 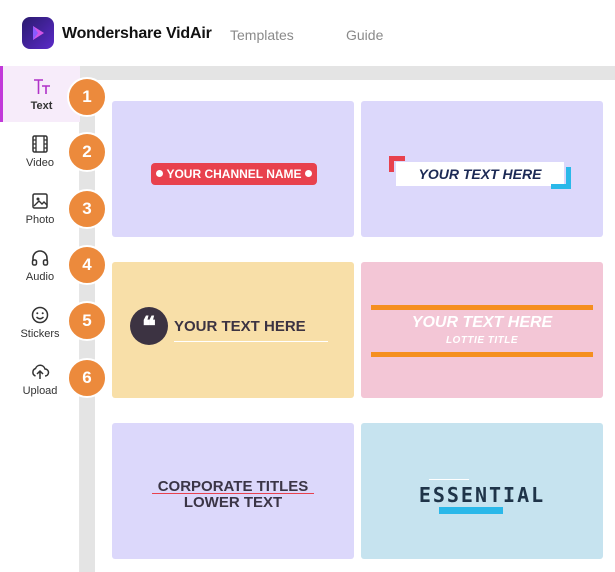 What do you see at coordinates (87, 378) in the screenshot?
I see `step-badge-6: 6` at bounding box center [87, 378].